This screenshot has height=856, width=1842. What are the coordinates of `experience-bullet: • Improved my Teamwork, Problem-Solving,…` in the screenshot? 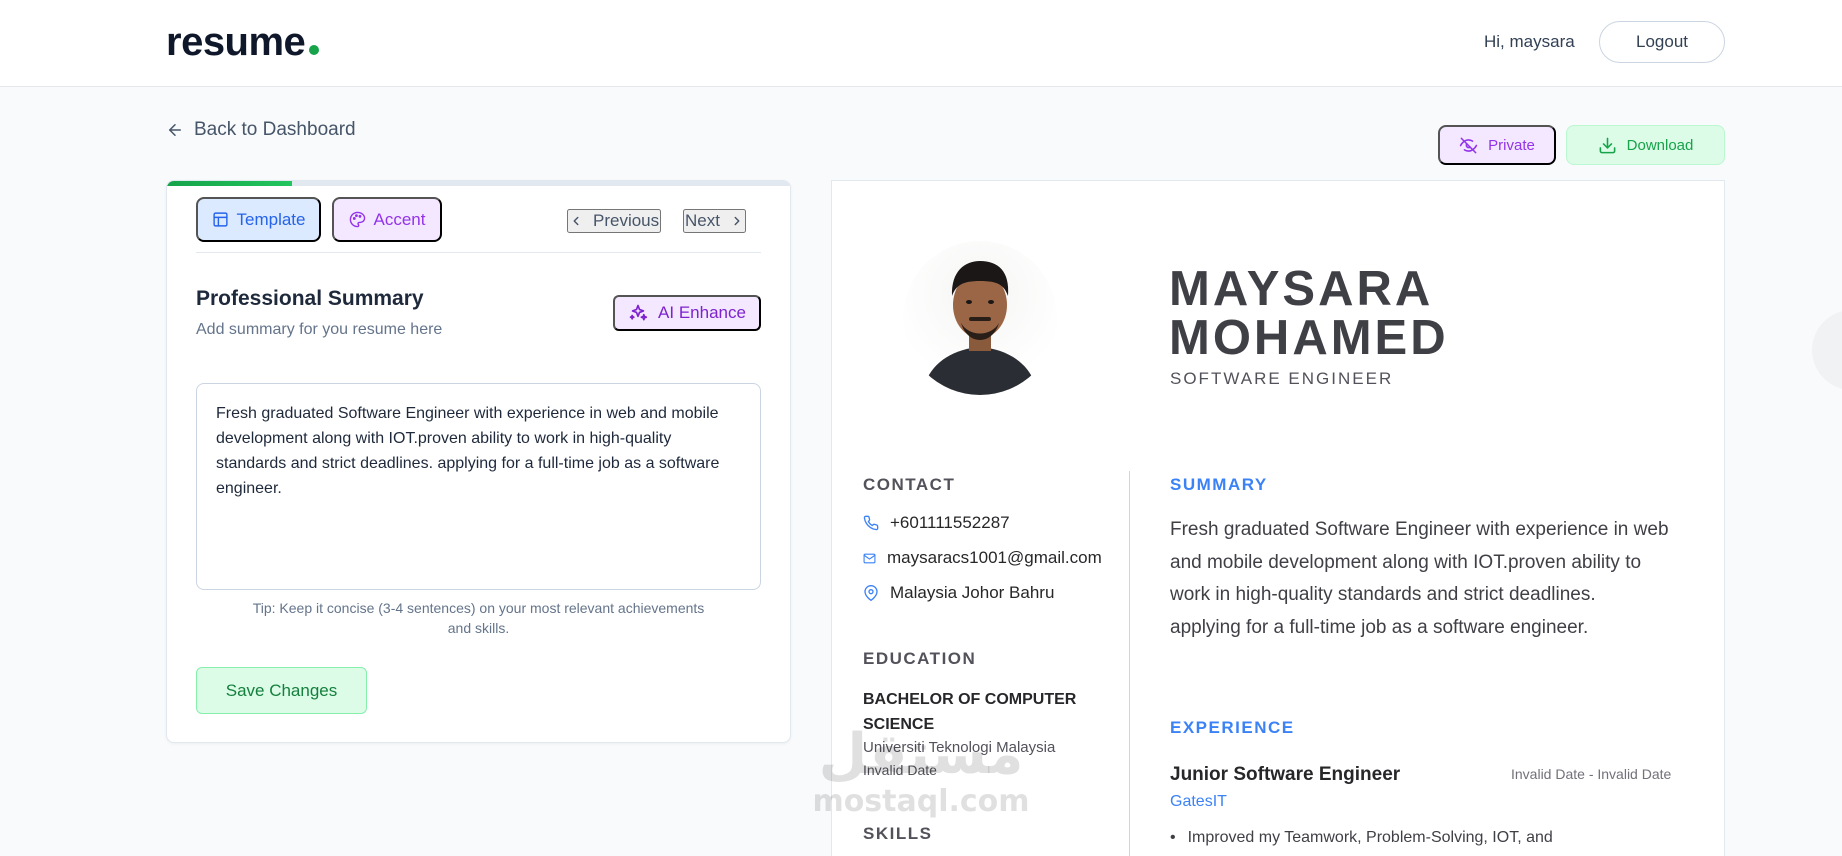 It's located at (1361, 838).